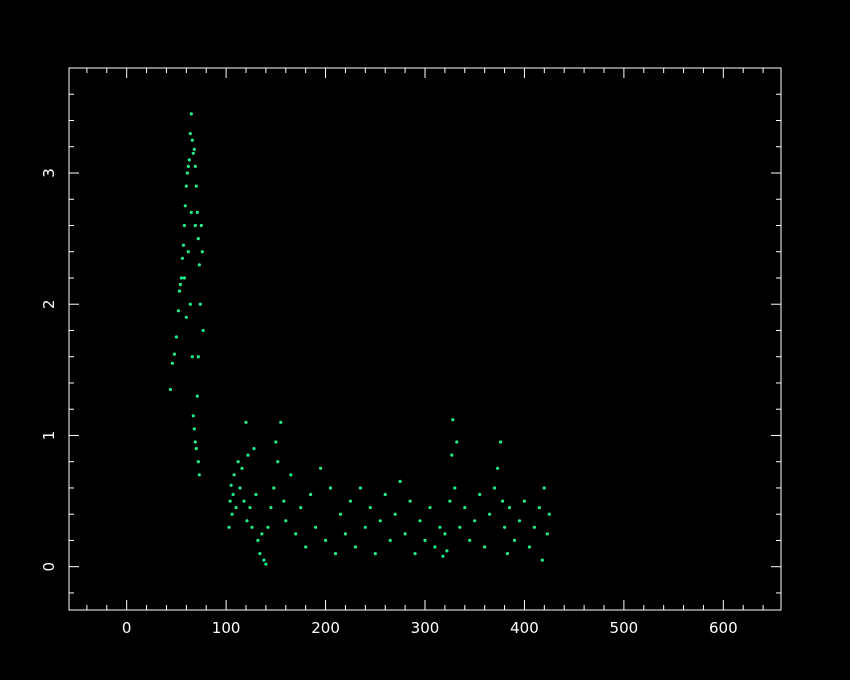 Image resolution: width=850 pixels, height=680 pixels. I want to click on y-tick-label: 3, so click(49, 173).